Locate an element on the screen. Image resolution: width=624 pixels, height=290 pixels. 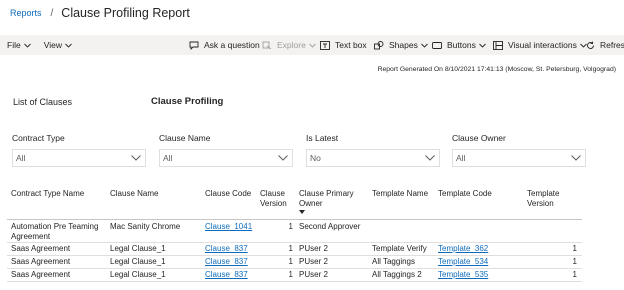
list-of-clauses-heading: List of Clauses is located at coordinates (43, 102).